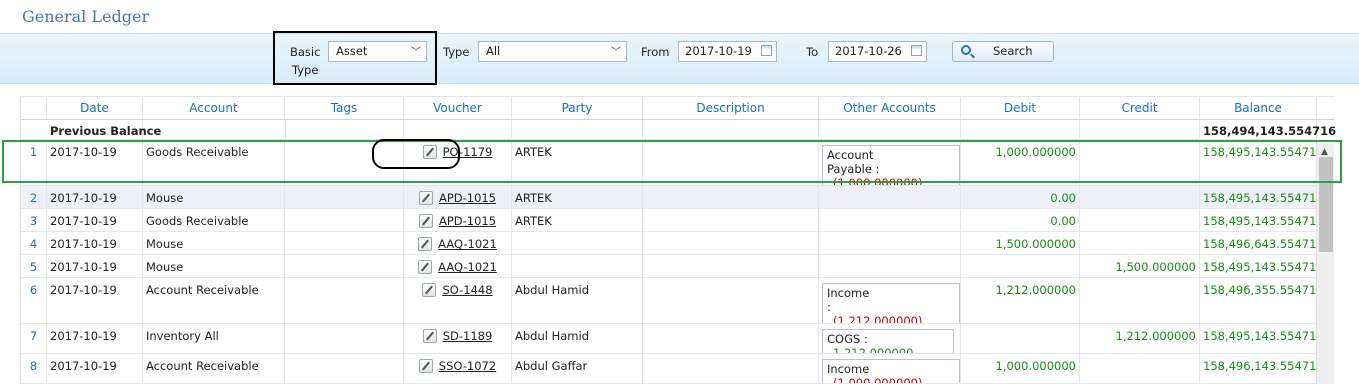  Describe the element at coordinates (458, 108) in the screenshot. I see `header-voucher: Voucher` at that location.